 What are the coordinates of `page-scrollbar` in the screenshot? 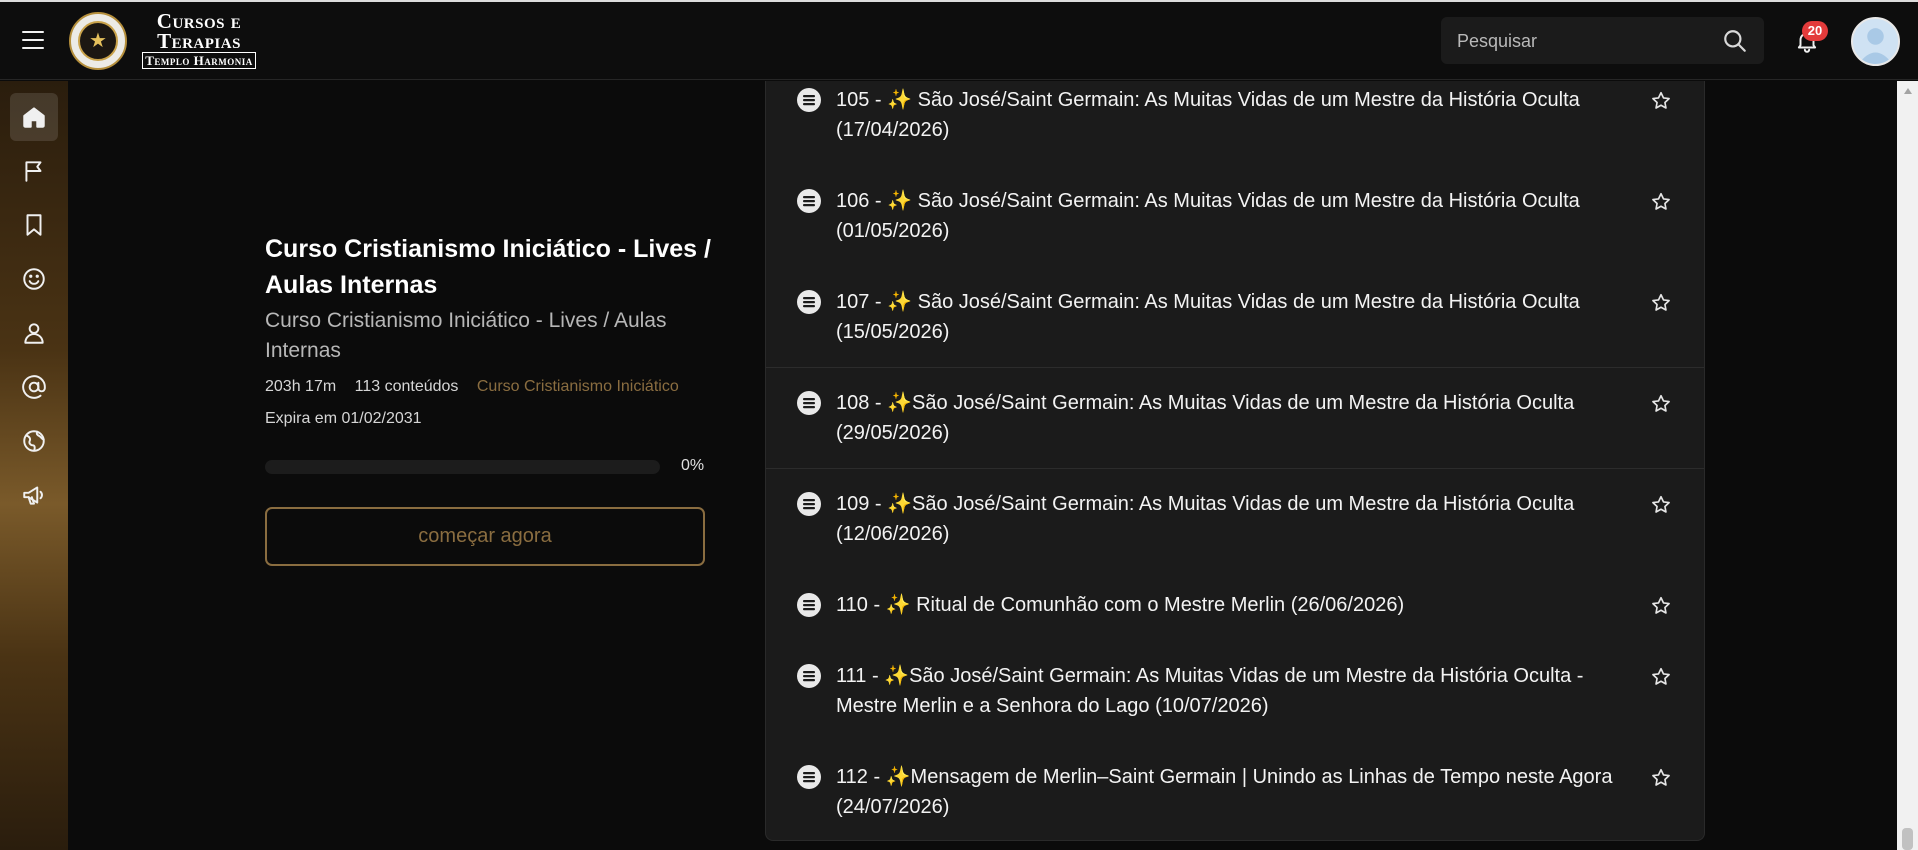 It's located at (1907, 465).